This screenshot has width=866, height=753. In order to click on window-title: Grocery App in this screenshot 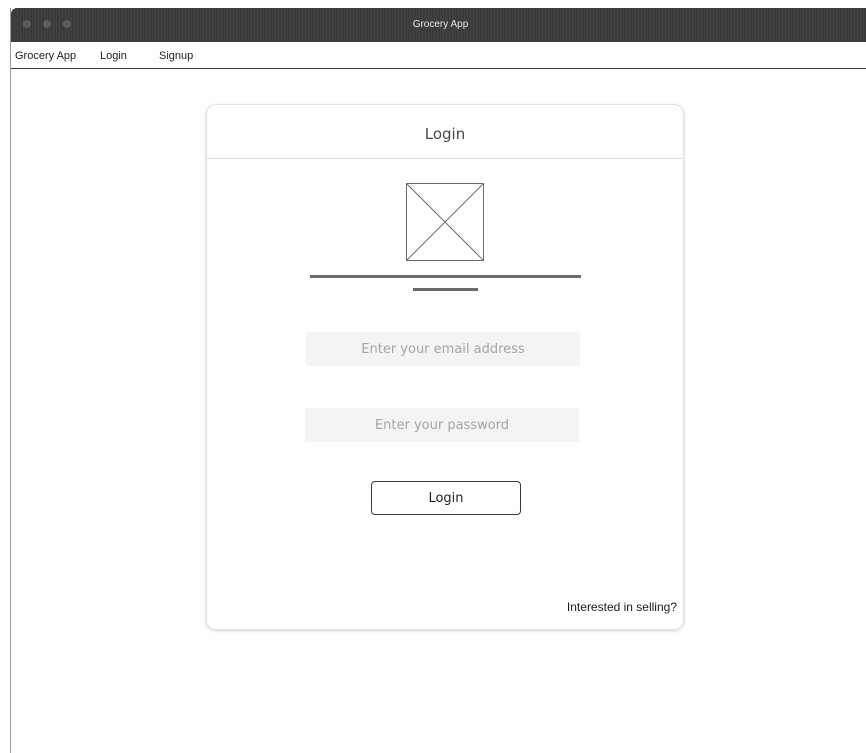, I will do `click(440, 24)`.